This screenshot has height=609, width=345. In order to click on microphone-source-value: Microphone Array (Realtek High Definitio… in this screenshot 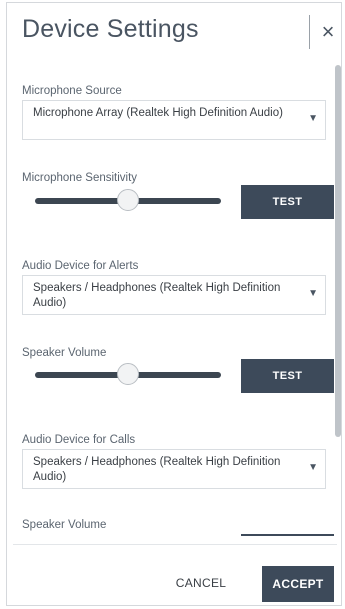, I will do `click(158, 113)`.